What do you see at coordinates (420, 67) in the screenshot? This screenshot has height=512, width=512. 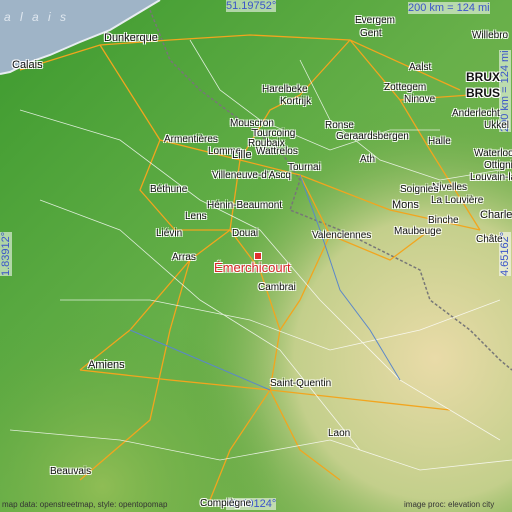 I see `place-label: Aalst` at bounding box center [420, 67].